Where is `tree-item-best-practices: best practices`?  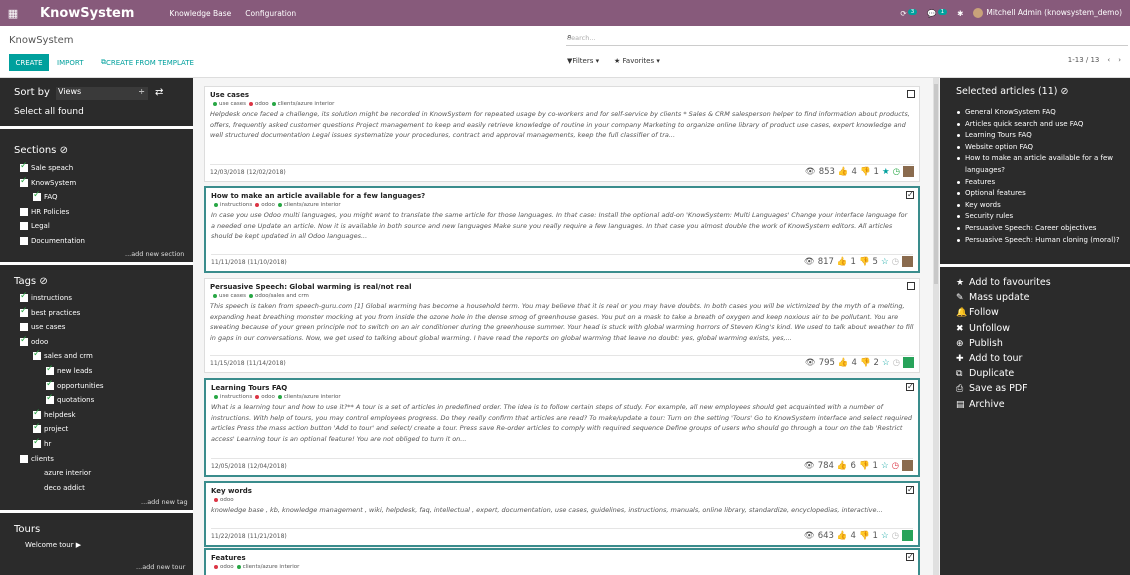
tree-item-best-practices: best practices is located at coordinates (50, 312).